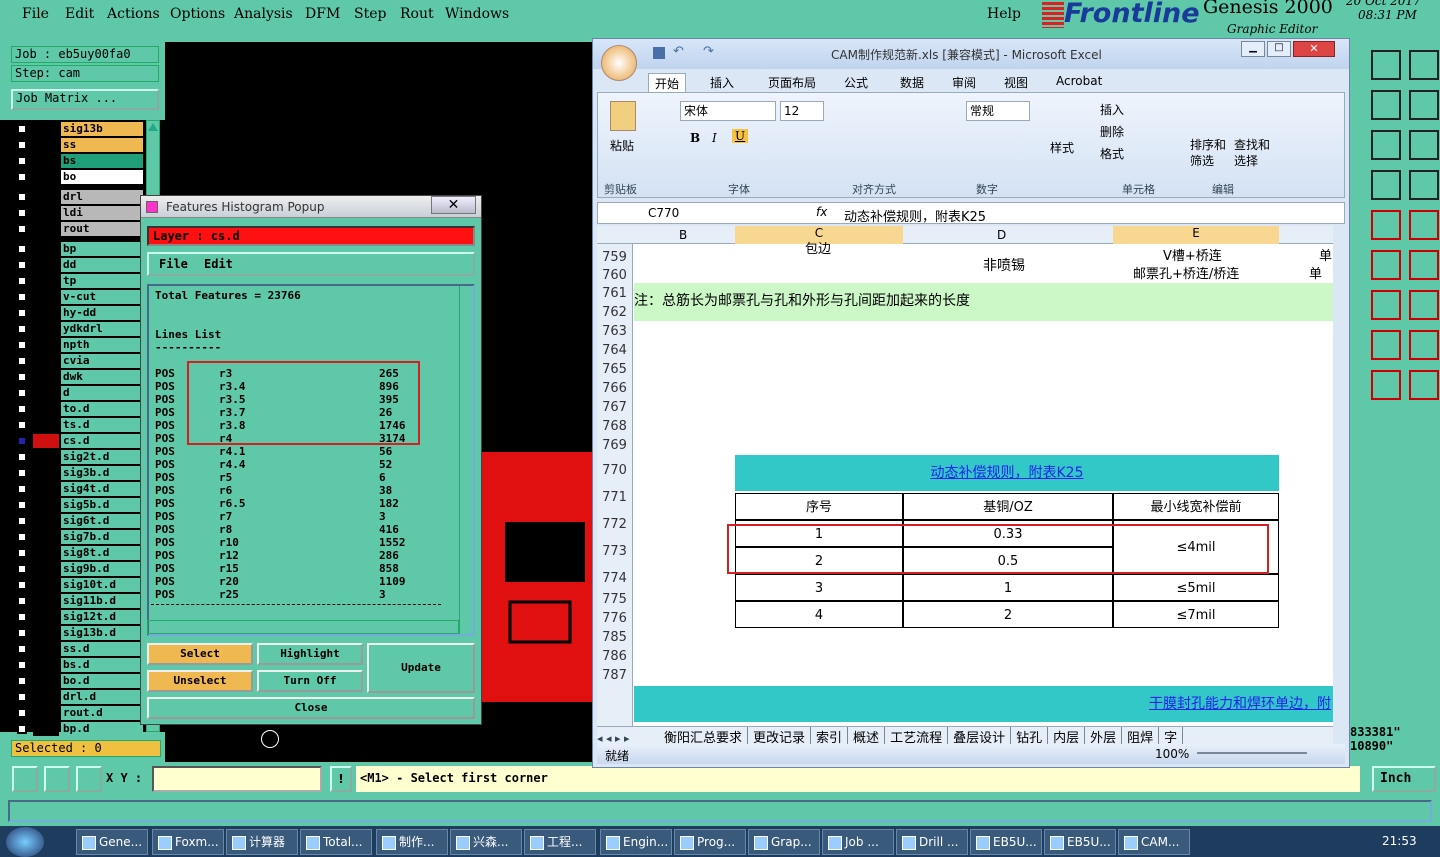 This screenshot has width=1440, height=857. Describe the element at coordinates (78, 213) in the screenshot. I see `layer-row: ldi` at that location.